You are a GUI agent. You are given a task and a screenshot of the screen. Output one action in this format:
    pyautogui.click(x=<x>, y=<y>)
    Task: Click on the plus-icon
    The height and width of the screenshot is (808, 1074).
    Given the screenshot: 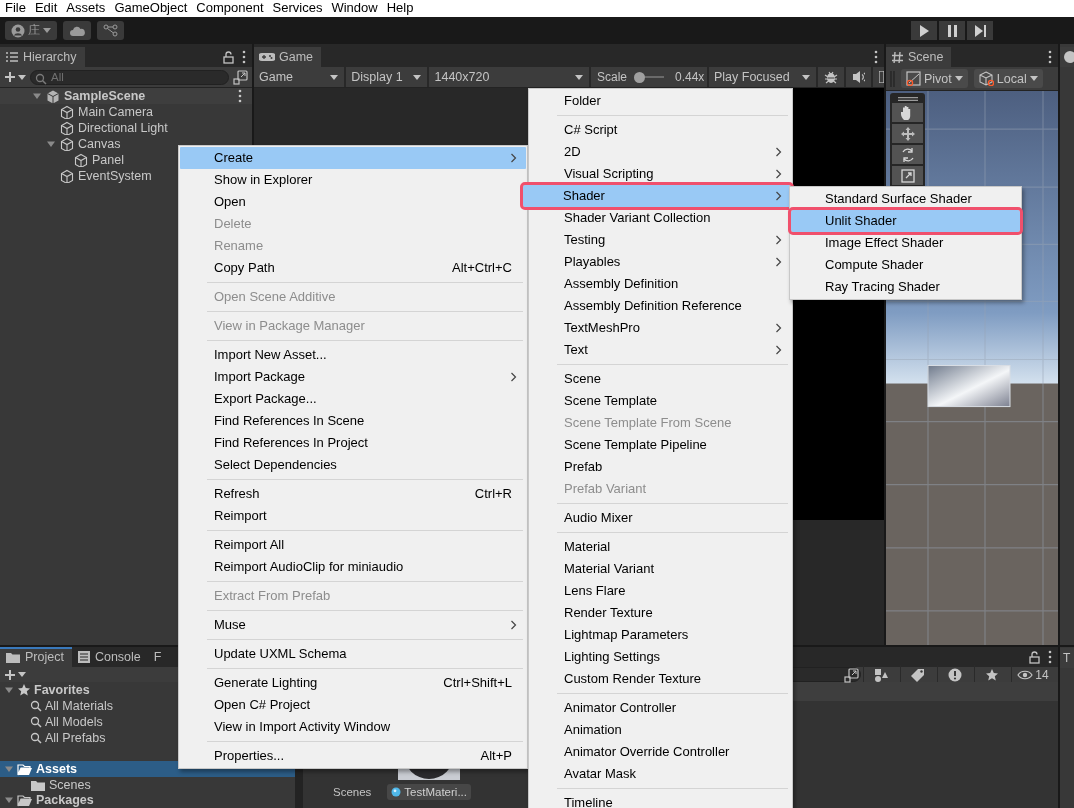 What is the action you would take?
    pyautogui.click(x=10, y=674)
    